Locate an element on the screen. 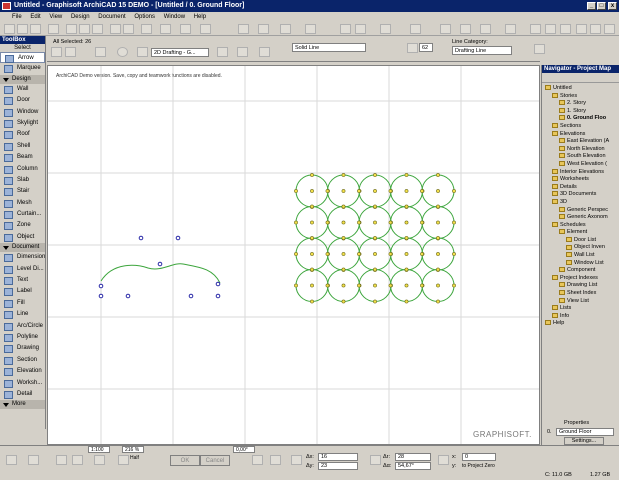 Image resolution: width=619 pixels, height=480 pixels. tool-dimension: Dimension is located at coordinates (22, 257).